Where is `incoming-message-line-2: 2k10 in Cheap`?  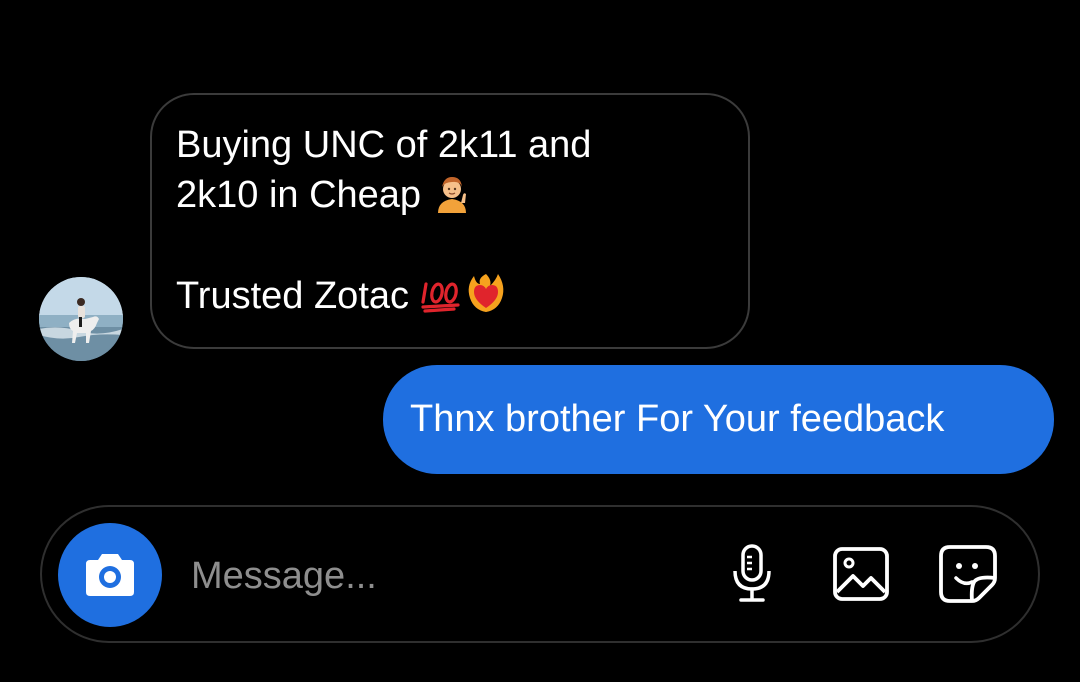
incoming-message-line-2: 2k10 in Cheap is located at coordinates (450, 195).